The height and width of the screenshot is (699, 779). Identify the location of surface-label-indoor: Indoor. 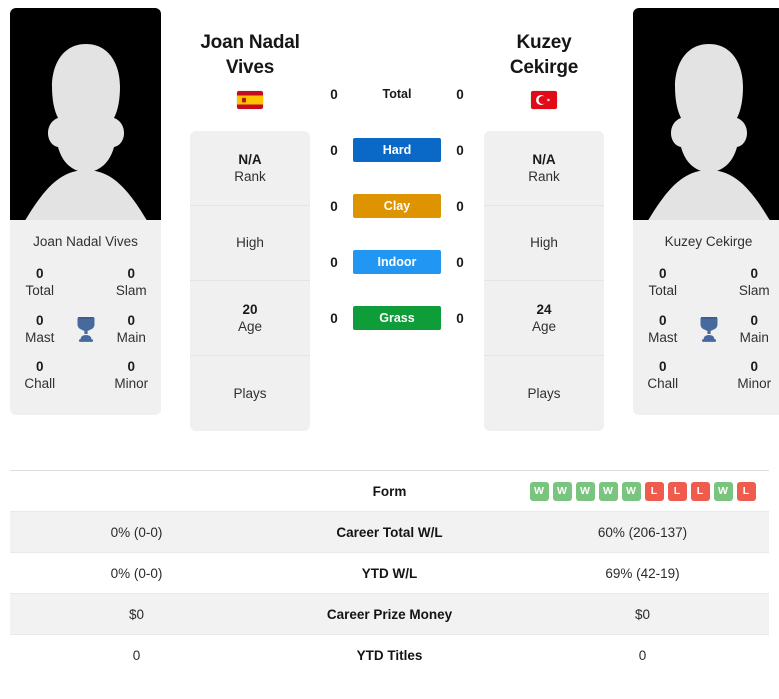
(397, 262).